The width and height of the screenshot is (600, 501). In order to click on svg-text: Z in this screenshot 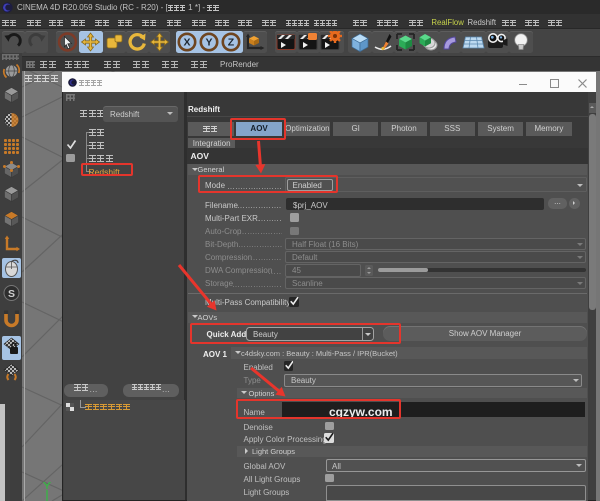, I will do `click(231, 42)`.